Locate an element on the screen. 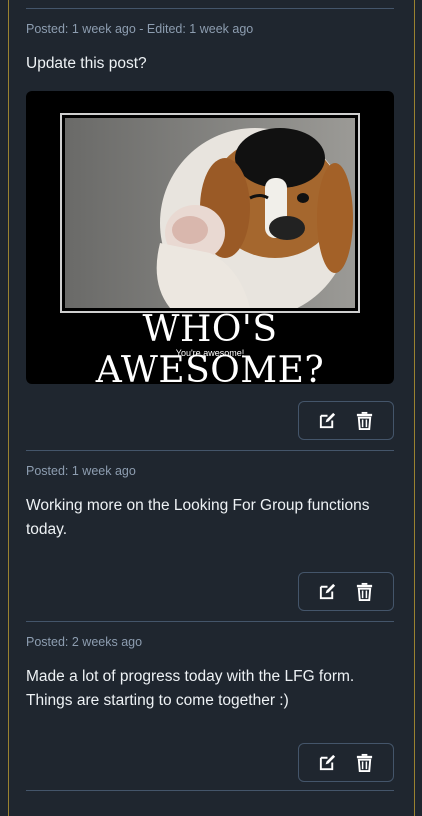  meme-caption-subtitle: You're awesome! is located at coordinates (210, 353).